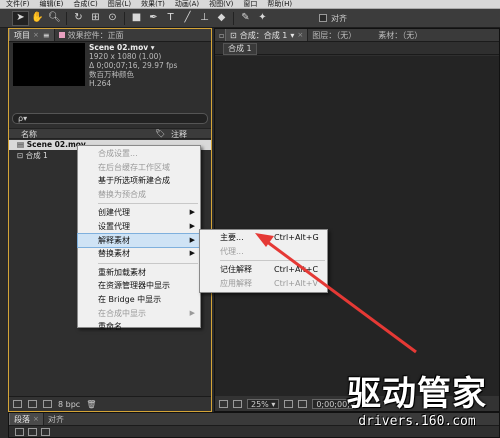 Image resolution: width=500 pixels, height=438 pixels. What do you see at coordinates (260, 404) in the screenshot?
I see `zoom-value: 25%` at bounding box center [260, 404].